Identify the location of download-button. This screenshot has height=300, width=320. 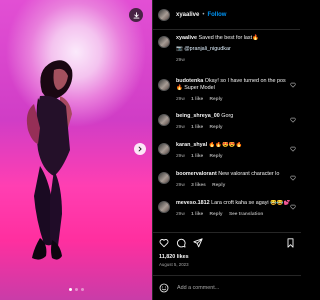
(136, 15).